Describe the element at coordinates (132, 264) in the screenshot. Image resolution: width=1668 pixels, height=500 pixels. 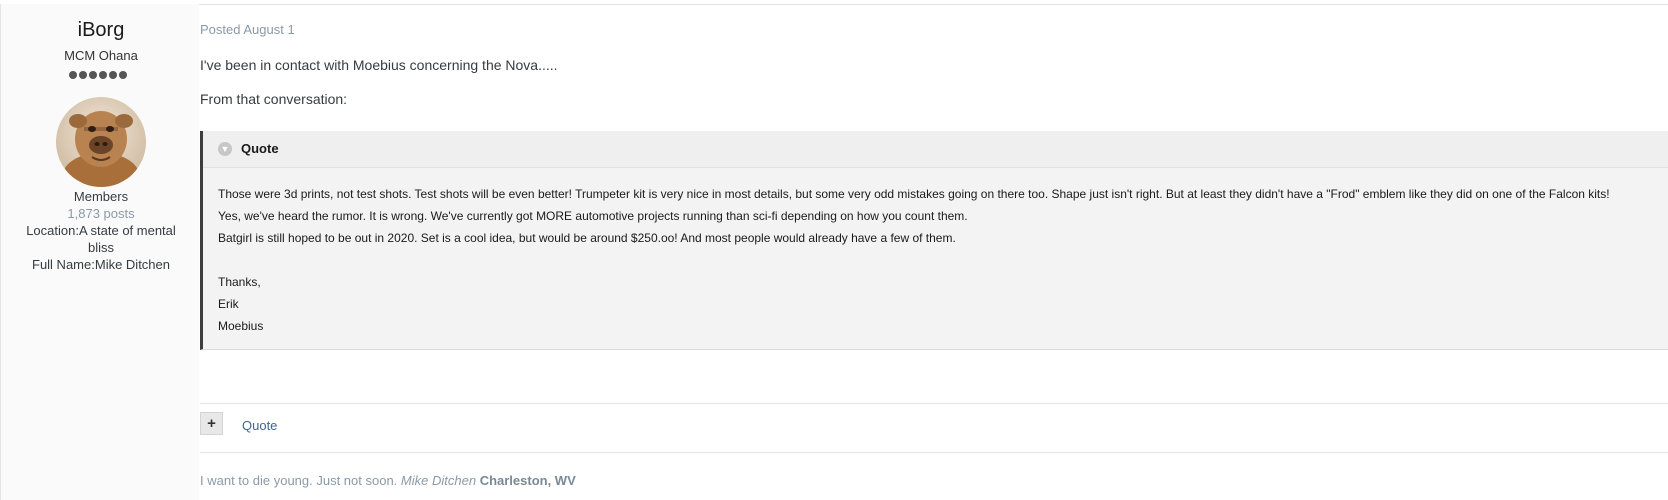
I see `fullname-value: Mike Ditchen` at that location.